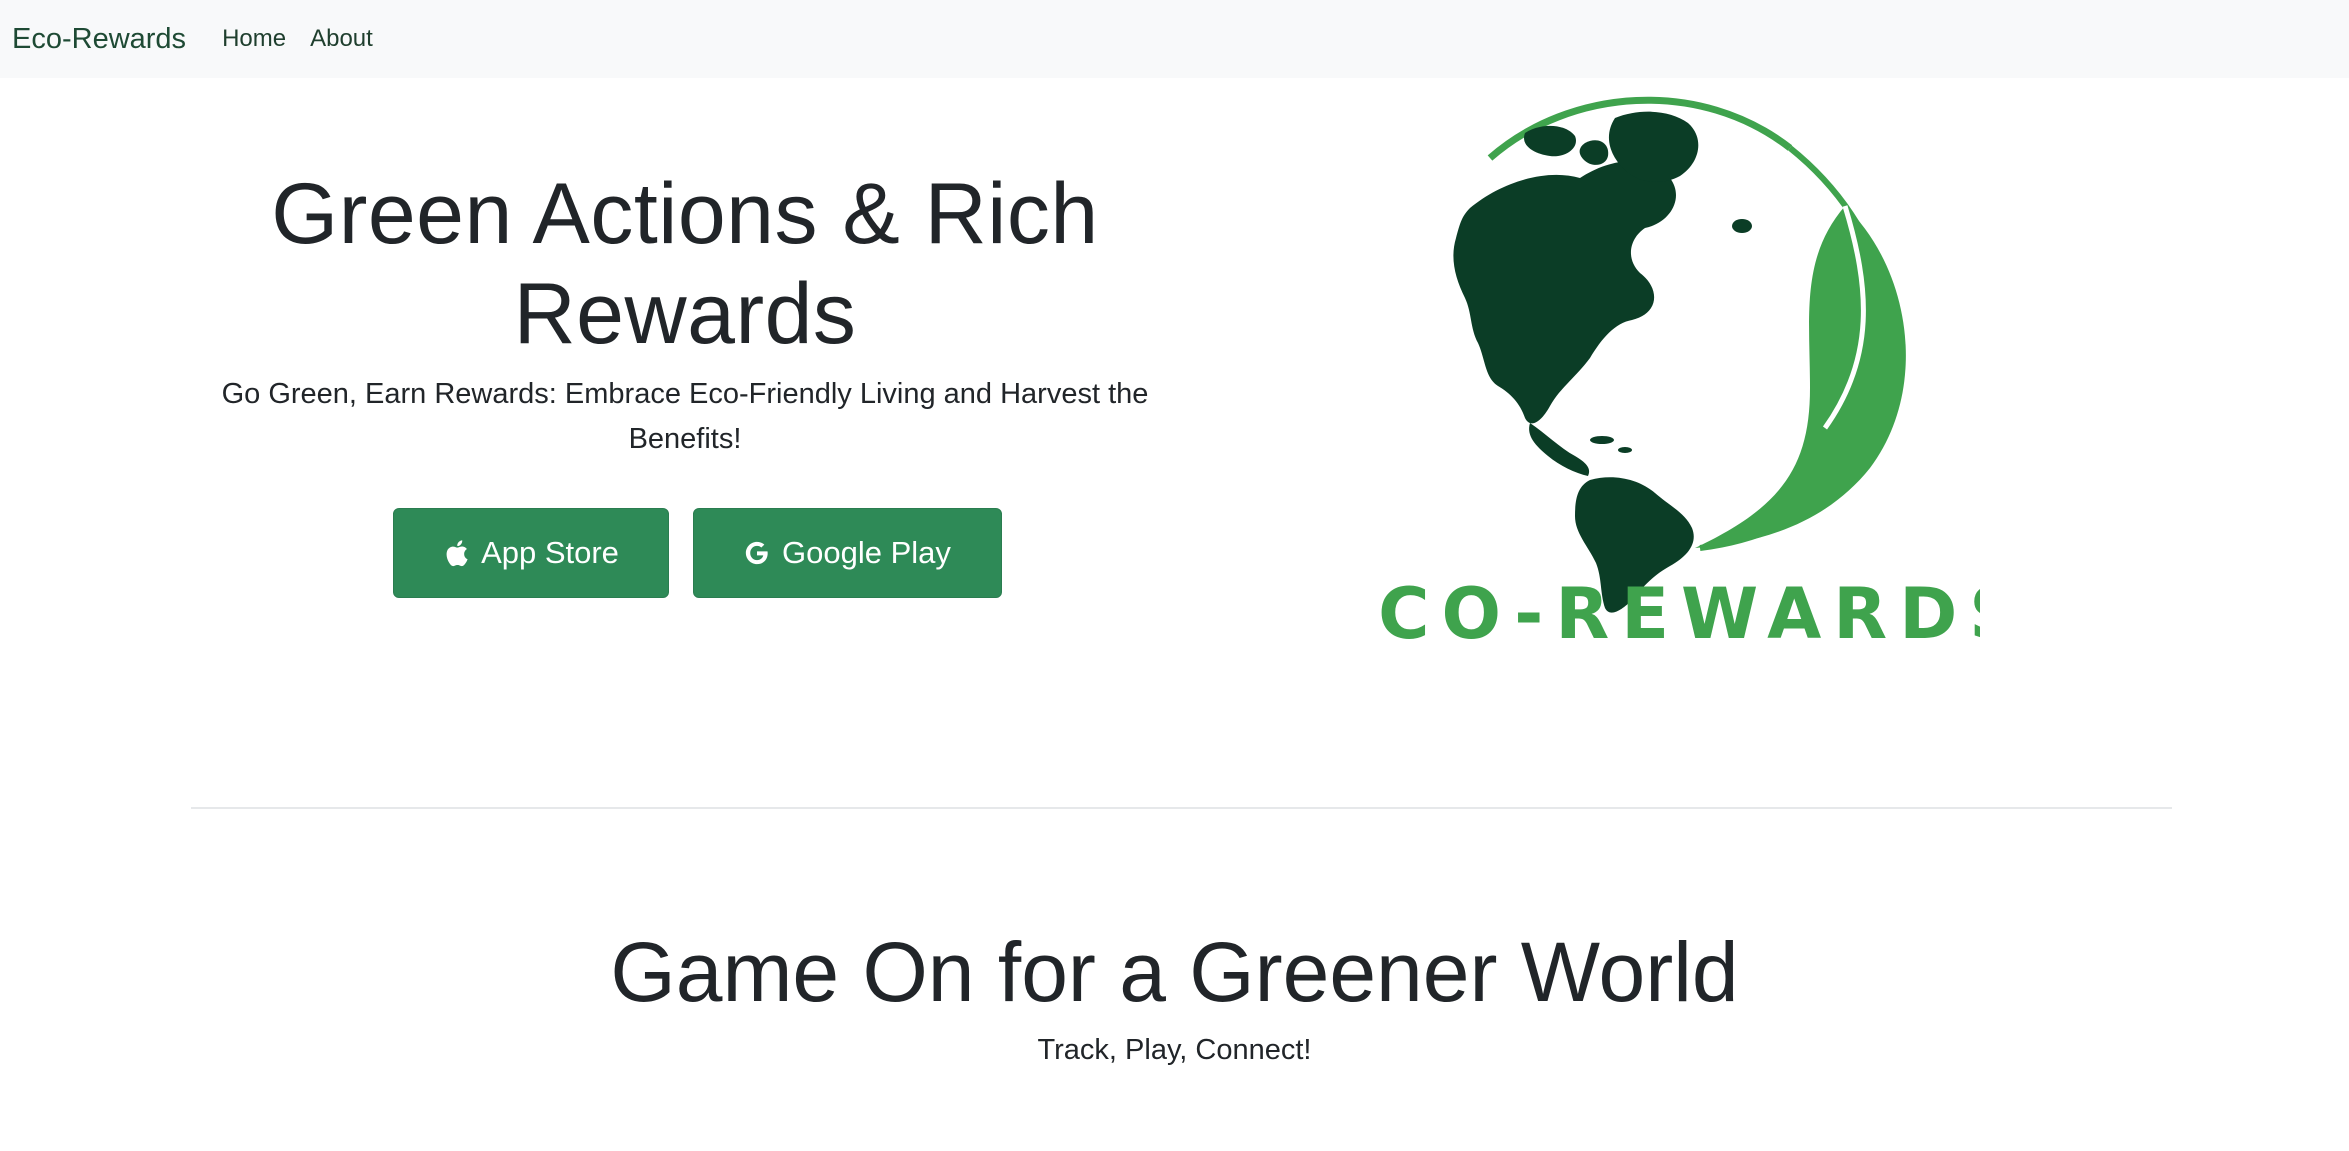 This screenshot has width=2349, height=1151. I want to click on nav-link-home: Home, so click(254, 39).